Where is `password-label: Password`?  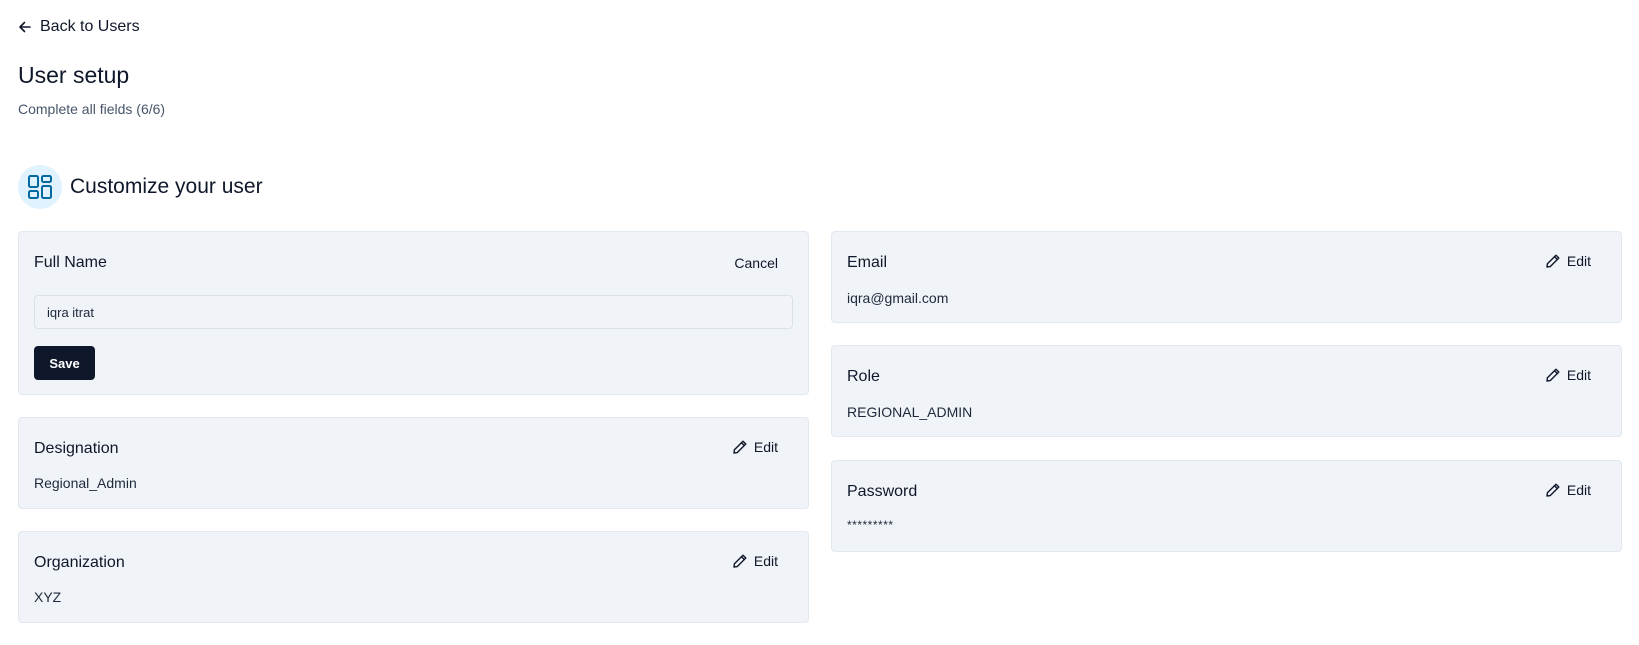 password-label: Password is located at coordinates (882, 491).